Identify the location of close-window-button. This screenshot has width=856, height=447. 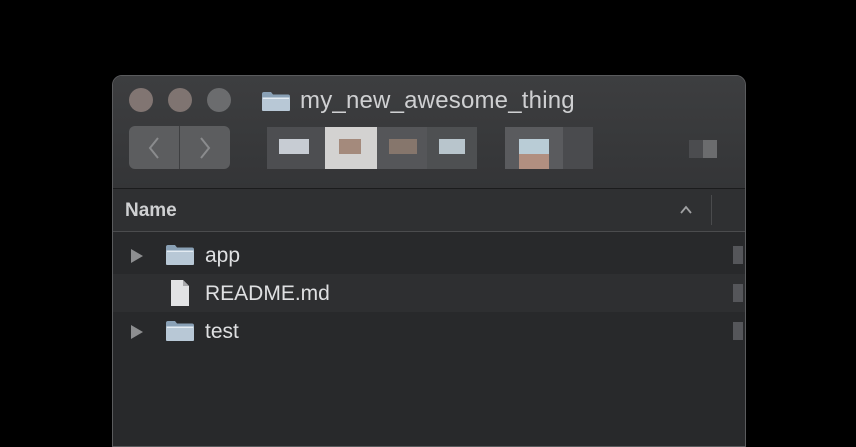
(141, 100).